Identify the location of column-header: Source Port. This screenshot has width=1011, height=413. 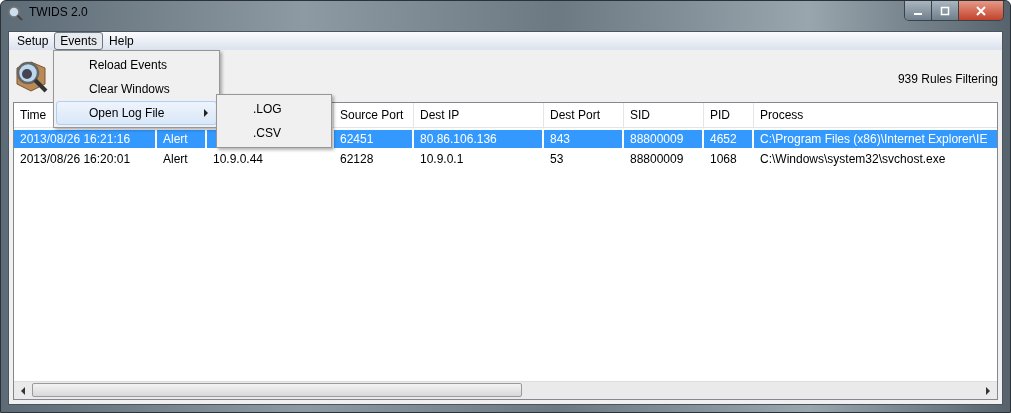
(374, 115).